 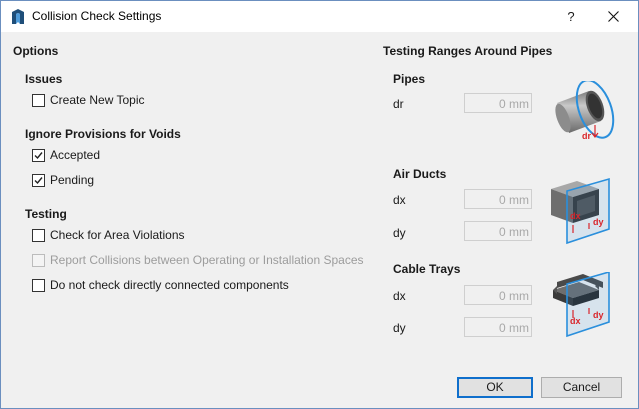 I want to click on area-violations-row: Check for Area Violations, so click(x=108, y=235).